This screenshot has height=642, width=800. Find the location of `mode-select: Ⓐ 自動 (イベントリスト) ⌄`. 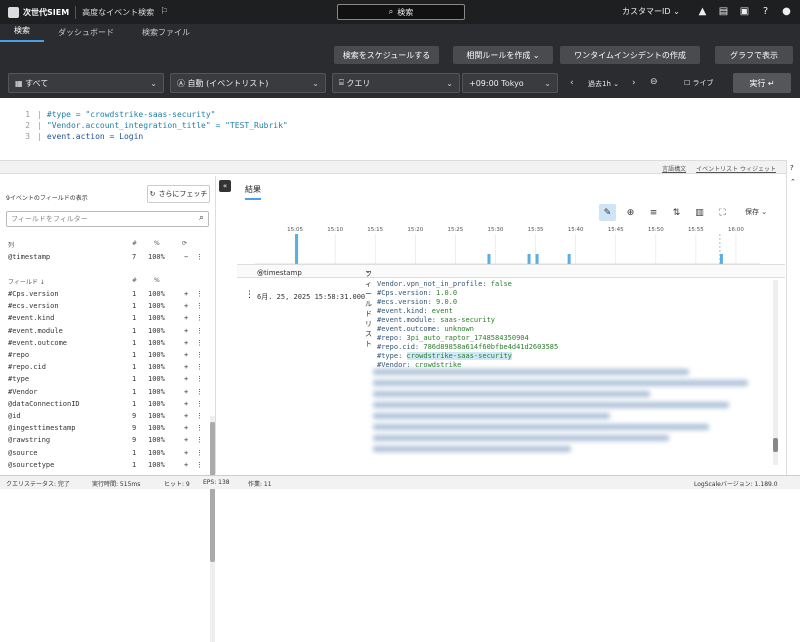

mode-select: Ⓐ 自動 (イベントリスト) ⌄ is located at coordinates (248, 83).